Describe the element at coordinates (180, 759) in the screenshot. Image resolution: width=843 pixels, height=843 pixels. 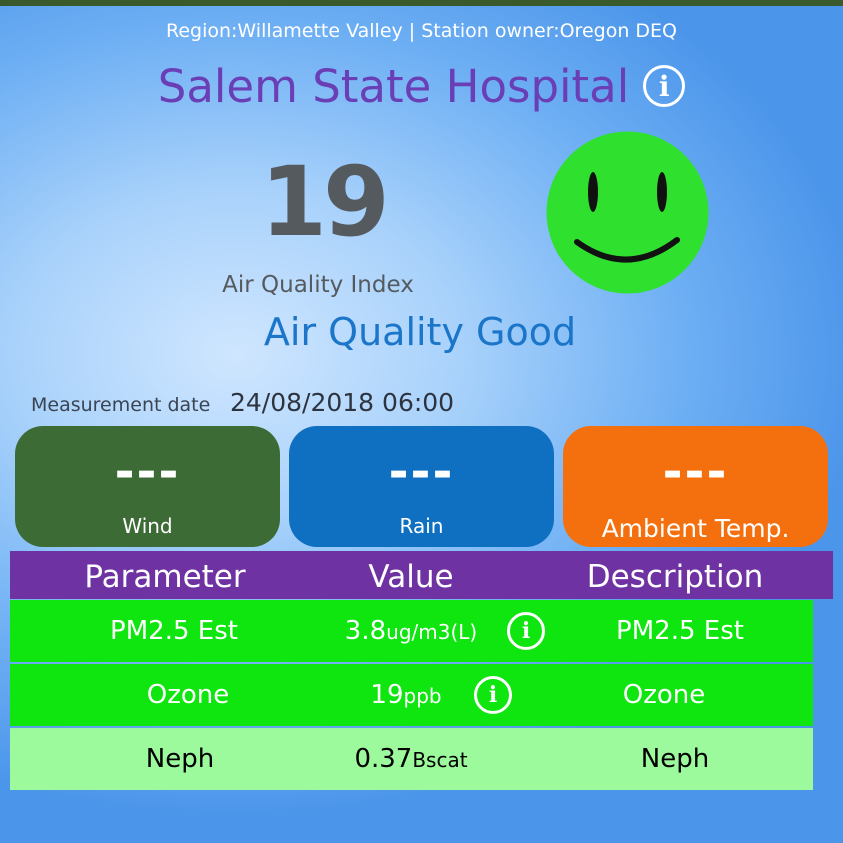
I see `parameter-cell: Neph` at that location.